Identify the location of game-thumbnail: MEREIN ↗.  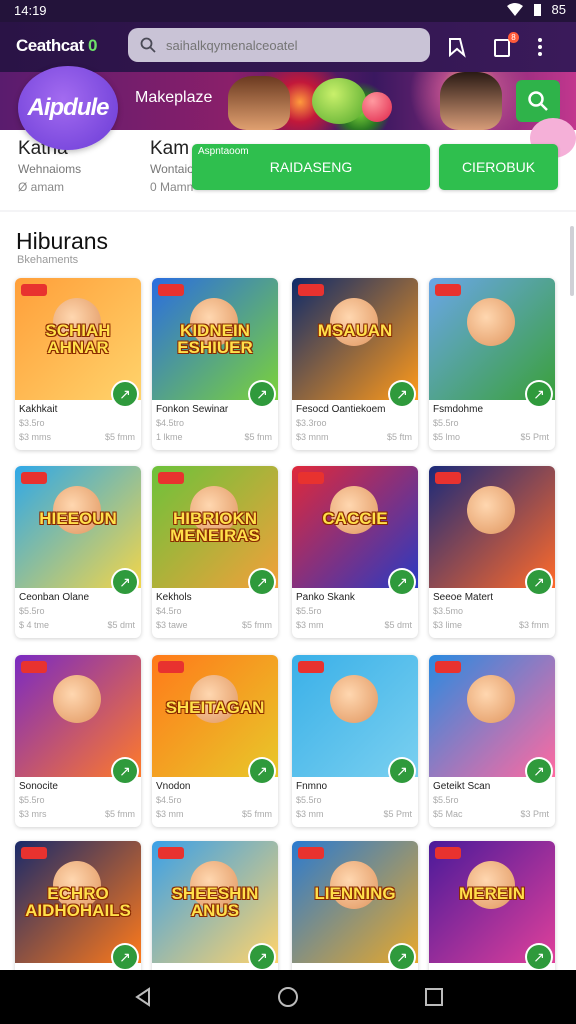
(492, 905).